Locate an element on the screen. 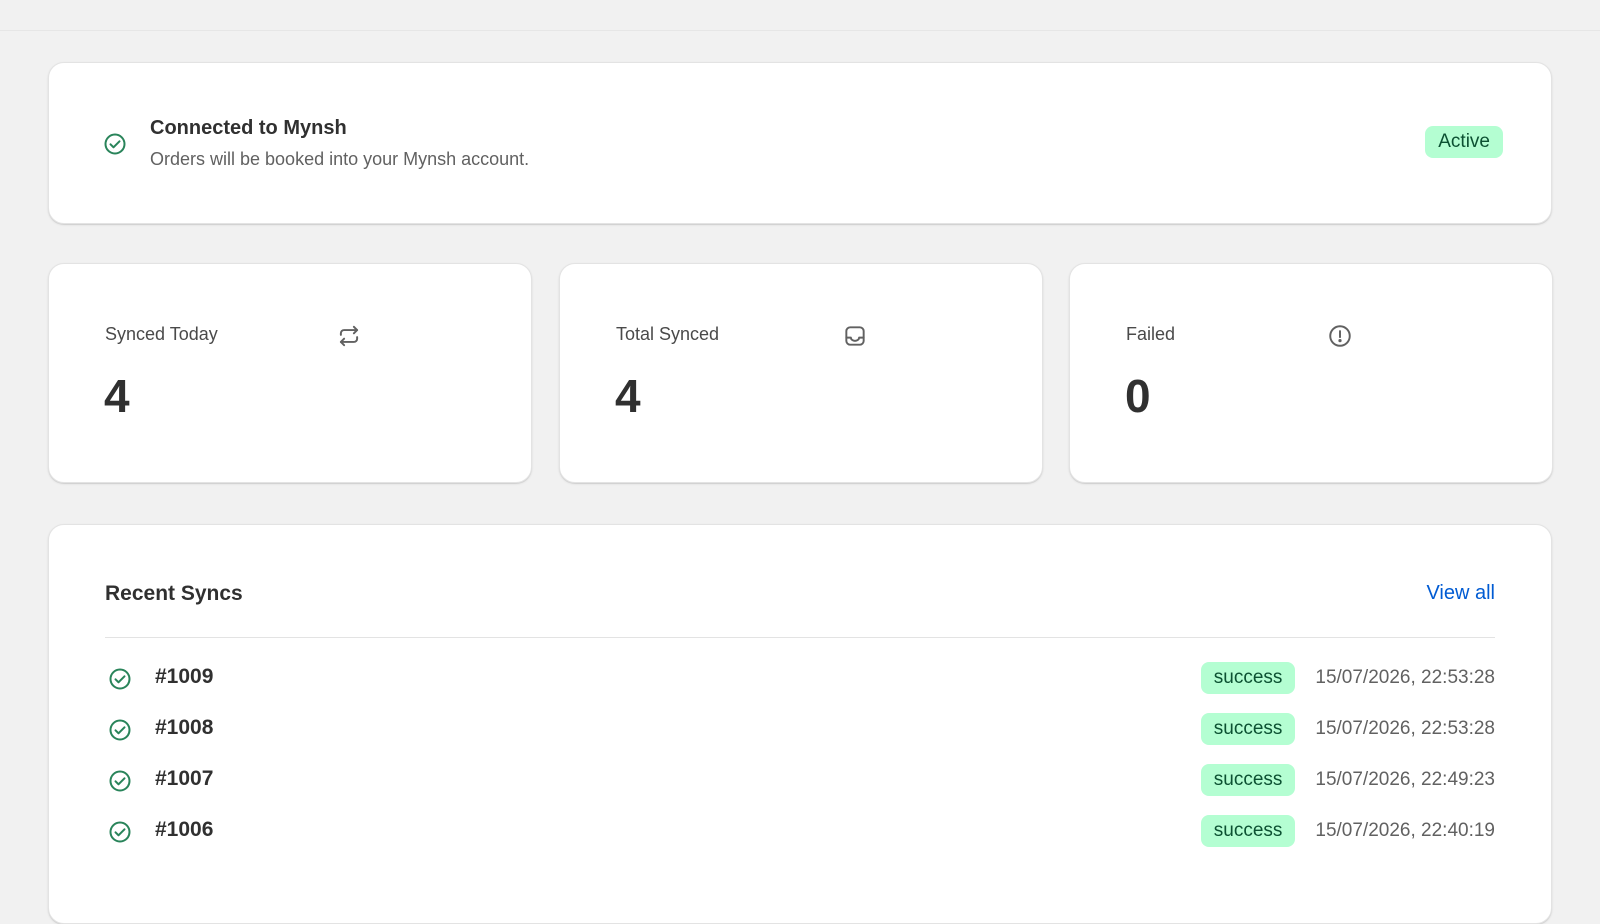 The width and height of the screenshot is (1600, 924). sync-timestamp: 15/07/2026, 22:49:23 is located at coordinates (1405, 779).